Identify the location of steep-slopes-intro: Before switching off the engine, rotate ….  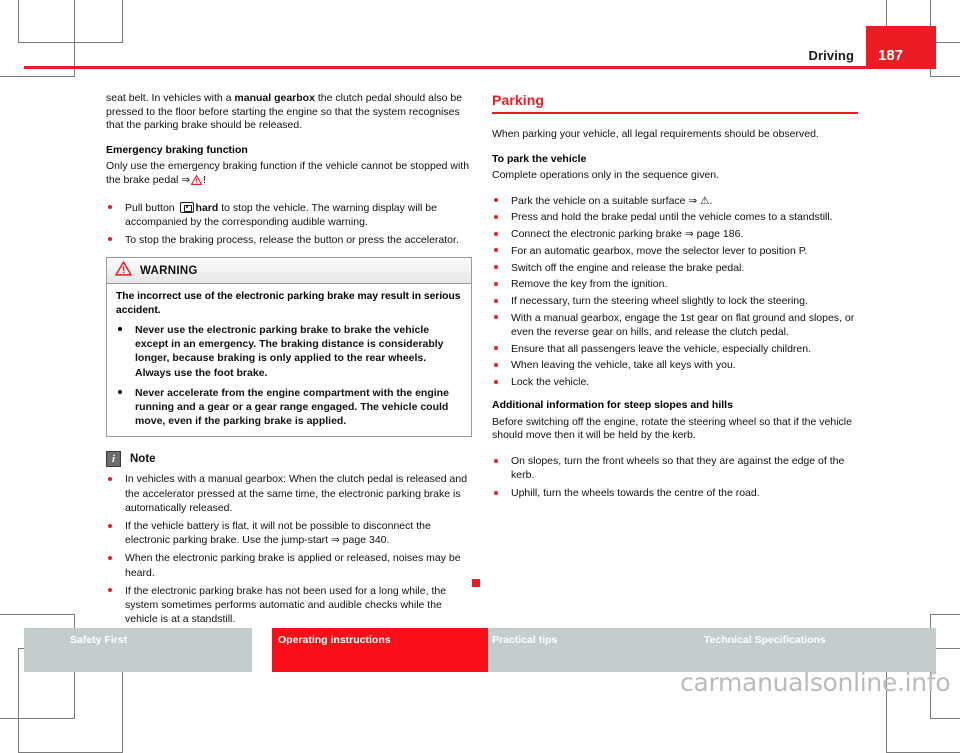
(672, 428).